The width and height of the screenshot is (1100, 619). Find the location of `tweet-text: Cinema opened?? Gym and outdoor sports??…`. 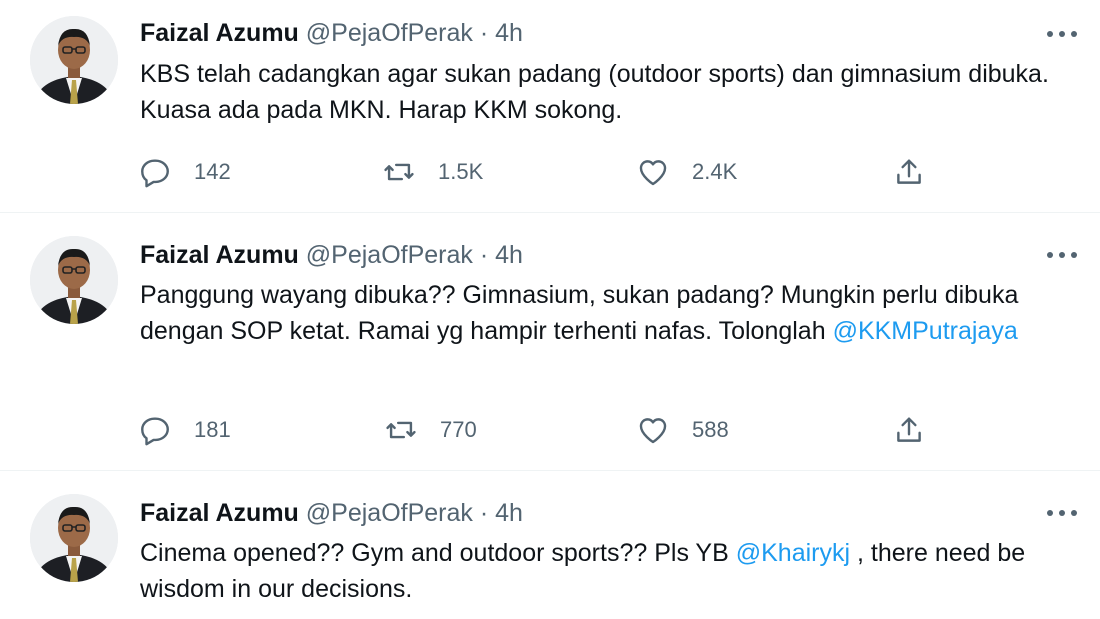

tweet-text: Cinema opened?? Gym and outdoor sports??… is located at coordinates (615, 571).